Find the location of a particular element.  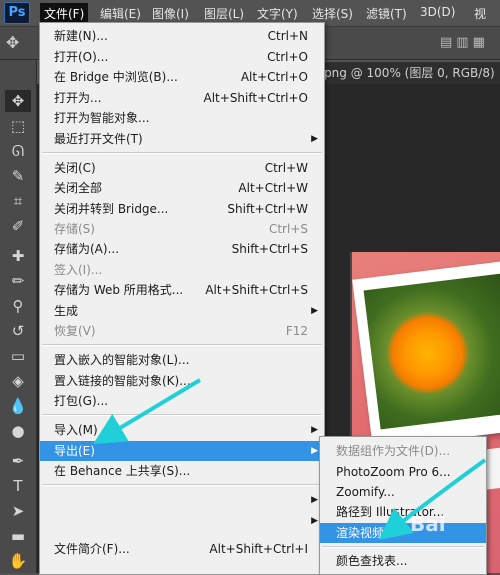

rectangle-tool-icon: ▬ is located at coordinates (18, 536).